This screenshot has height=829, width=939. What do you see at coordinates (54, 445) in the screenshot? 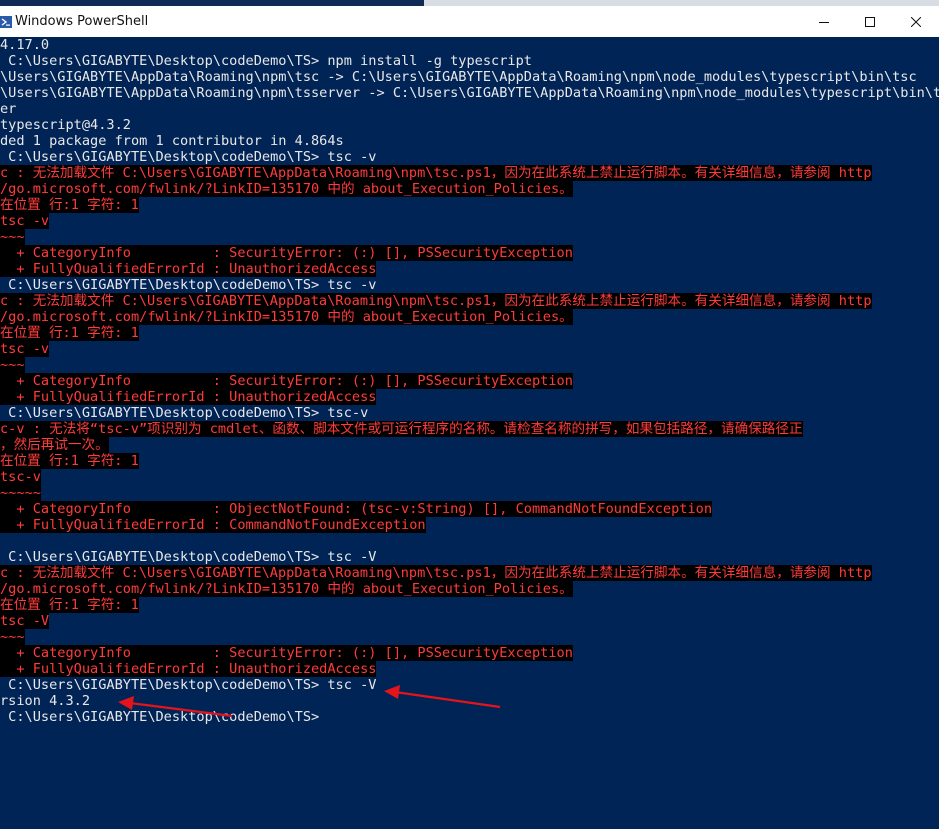
I see `console-line-text: ，然后再试一次。` at bounding box center [54, 445].